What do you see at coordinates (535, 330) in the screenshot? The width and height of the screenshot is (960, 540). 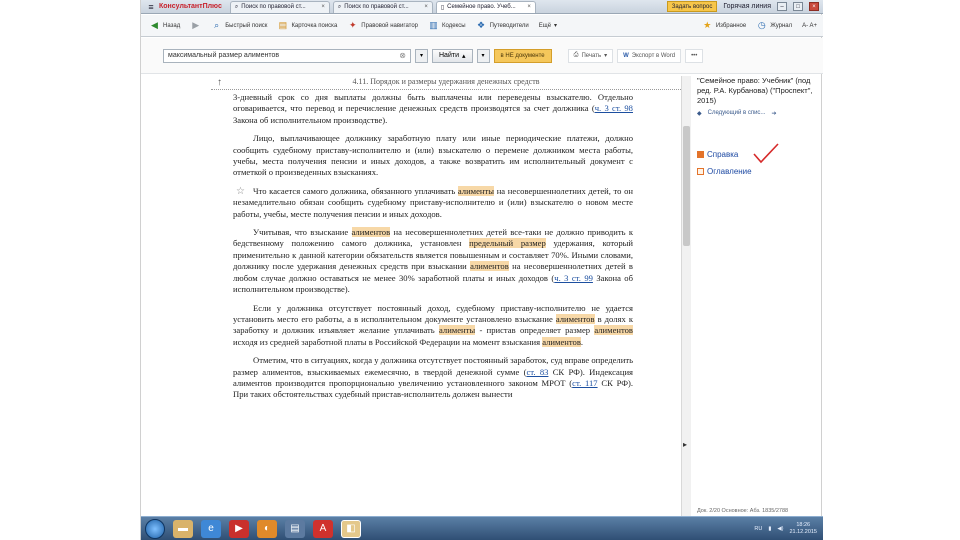 I see `text: - пристав определяет размер` at bounding box center [535, 330].